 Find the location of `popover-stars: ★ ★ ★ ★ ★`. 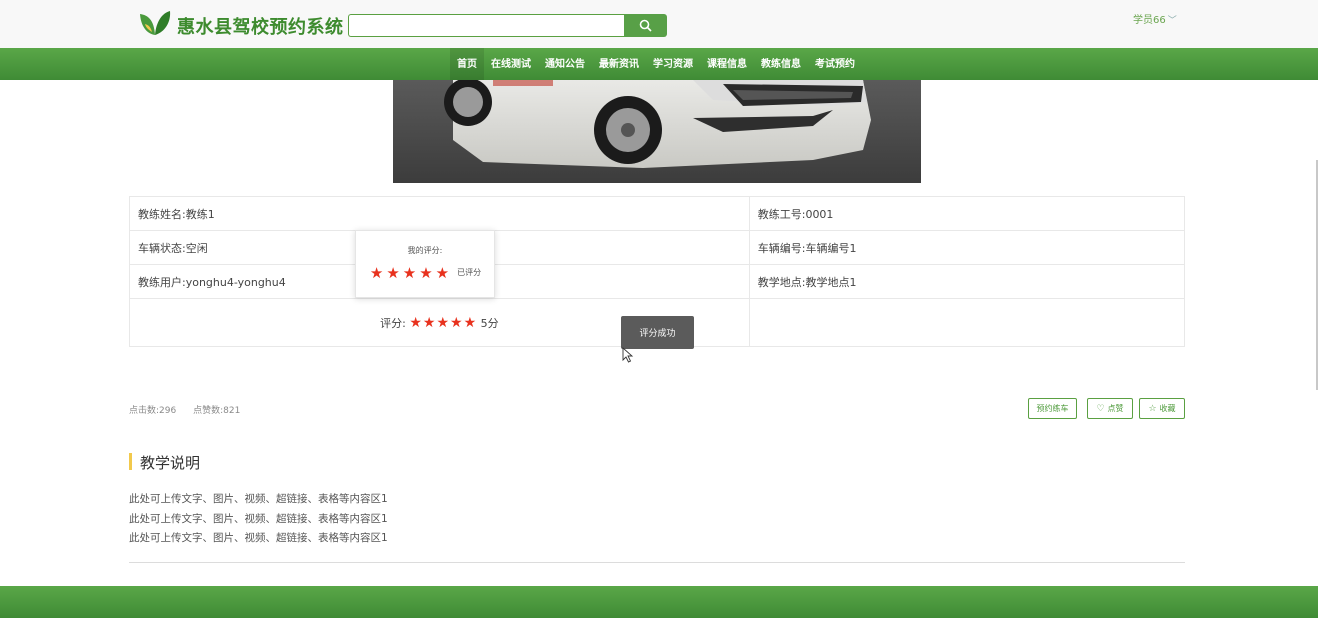

popover-stars: ★ ★ ★ ★ ★ is located at coordinates (410, 272).